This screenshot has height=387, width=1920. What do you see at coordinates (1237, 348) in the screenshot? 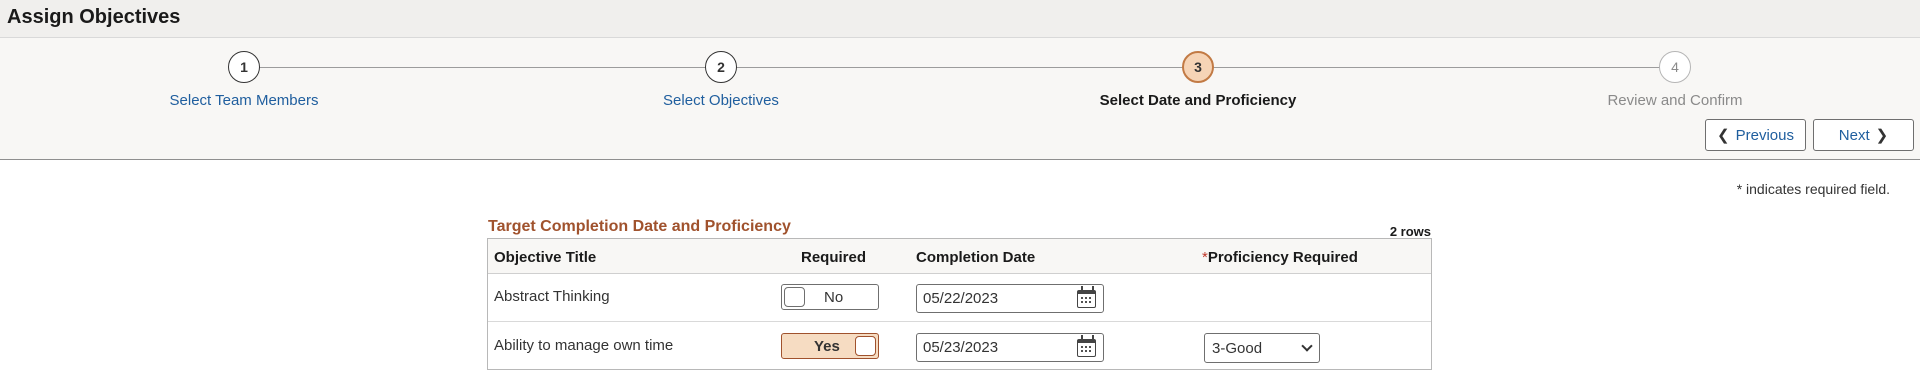
I see `proficiency-select-value: 3-Good` at bounding box center [1237, 348].